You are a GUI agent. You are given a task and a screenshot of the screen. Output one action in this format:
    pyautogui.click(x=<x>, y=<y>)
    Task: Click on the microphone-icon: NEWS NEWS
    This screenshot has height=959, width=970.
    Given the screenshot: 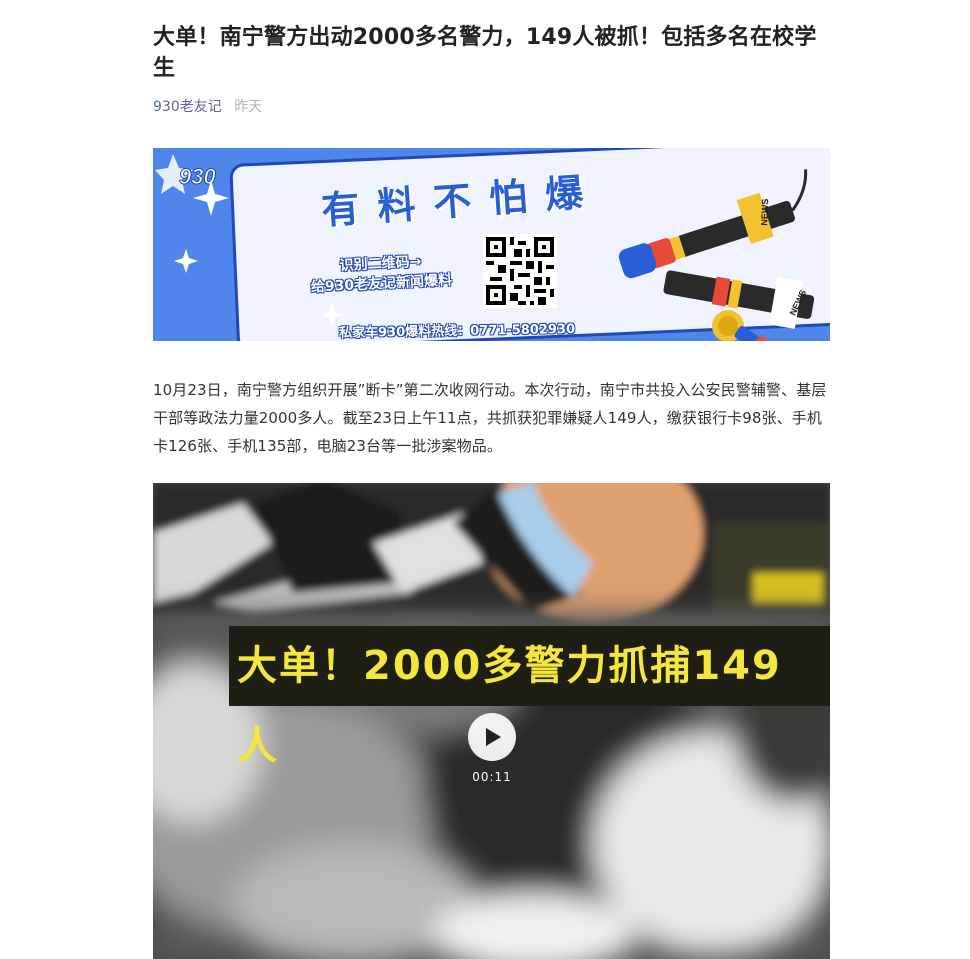 What is the action you would take?
    pyautogui.click(x=716, y=255)
    